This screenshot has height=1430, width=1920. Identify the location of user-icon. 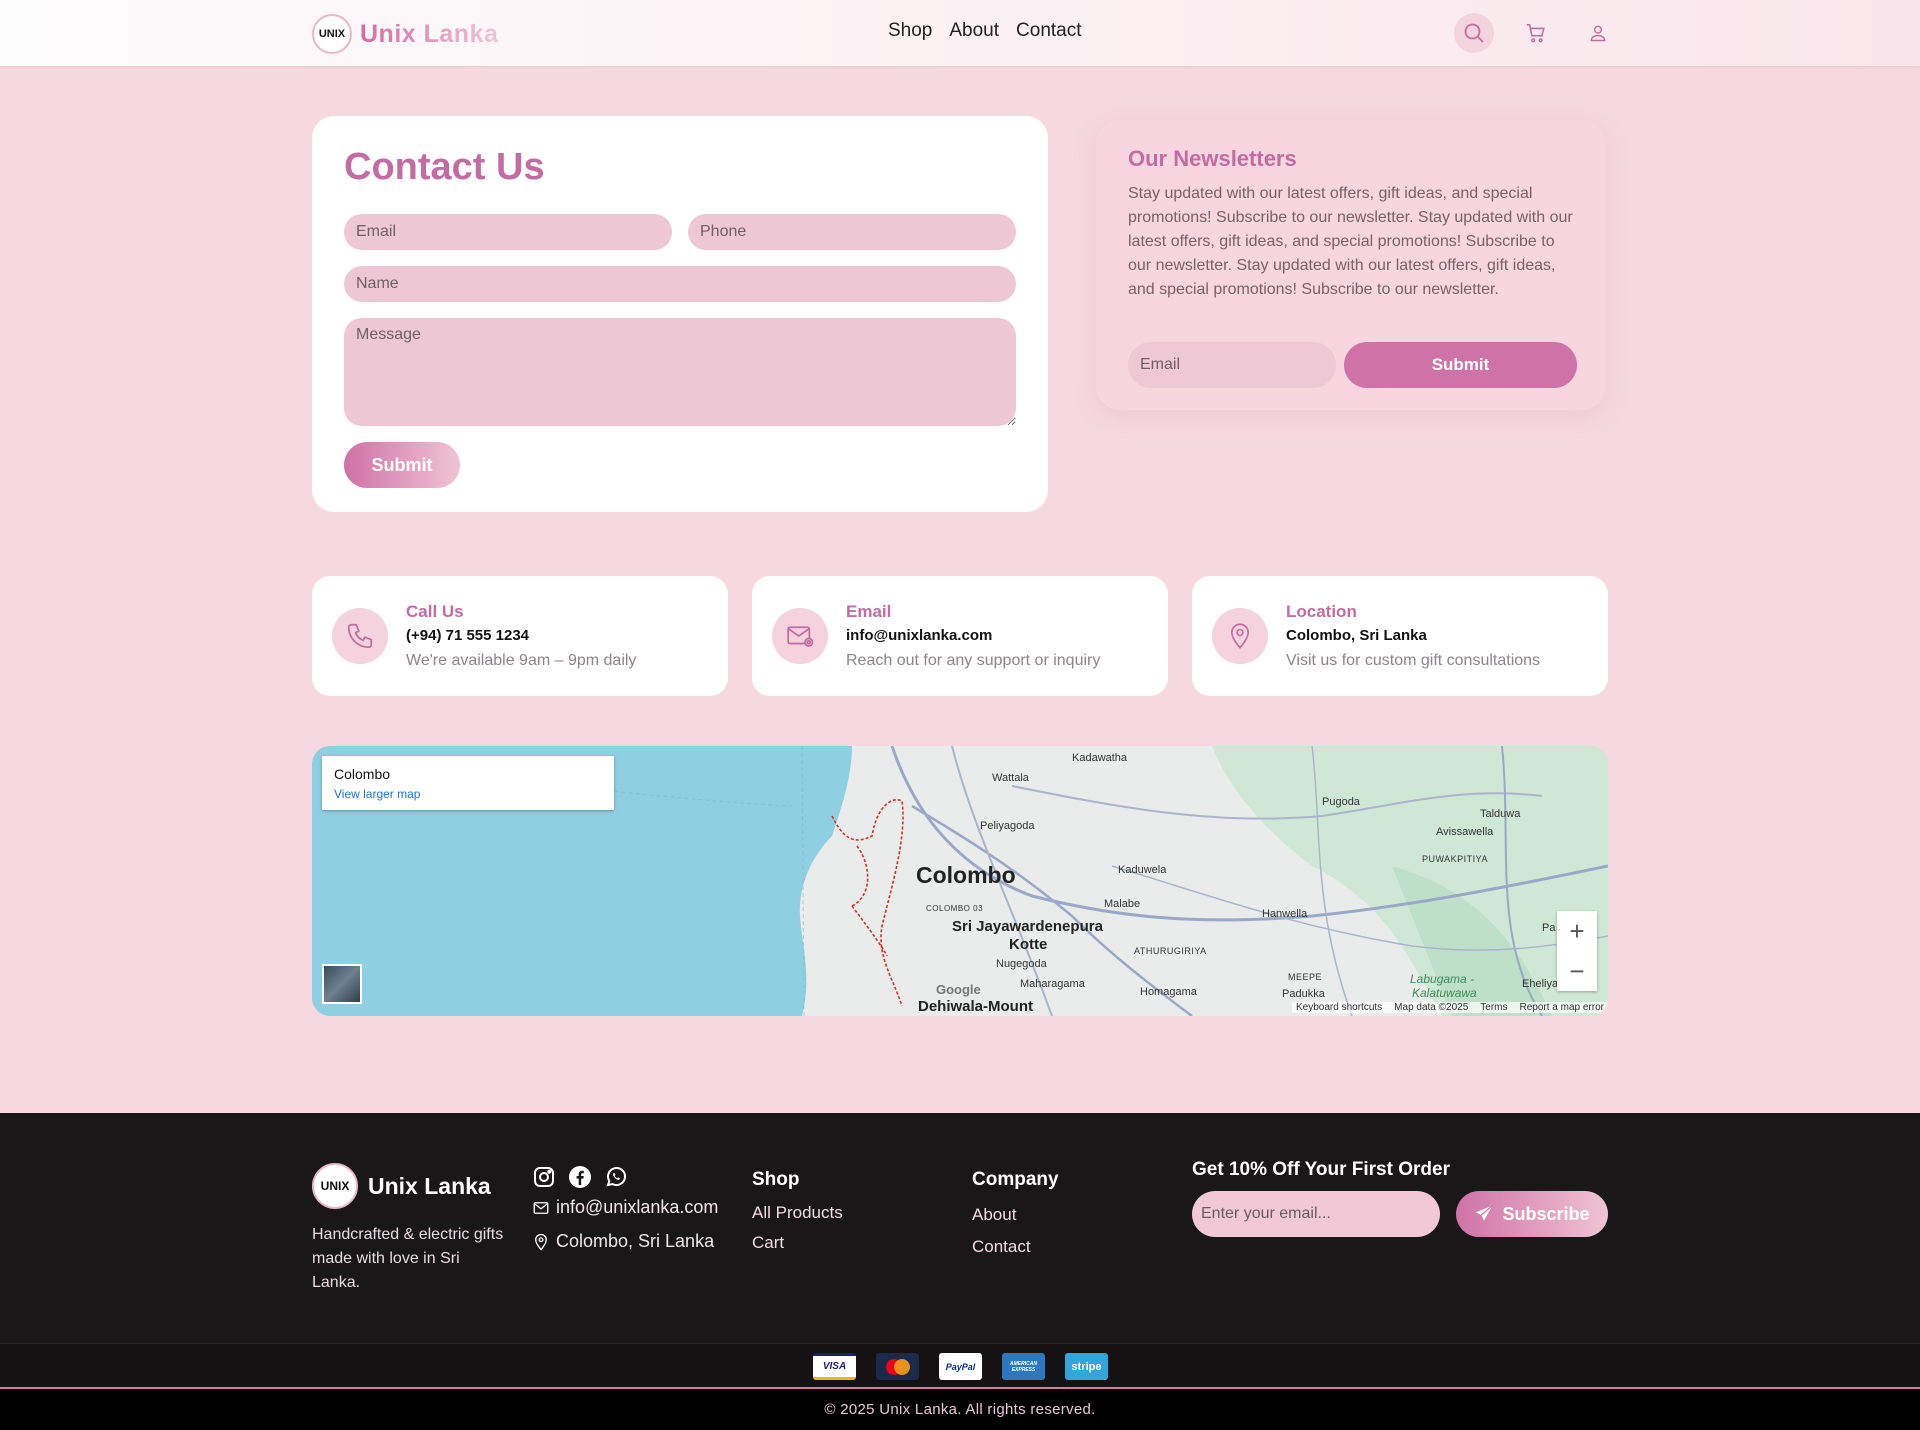
(1598, 33).